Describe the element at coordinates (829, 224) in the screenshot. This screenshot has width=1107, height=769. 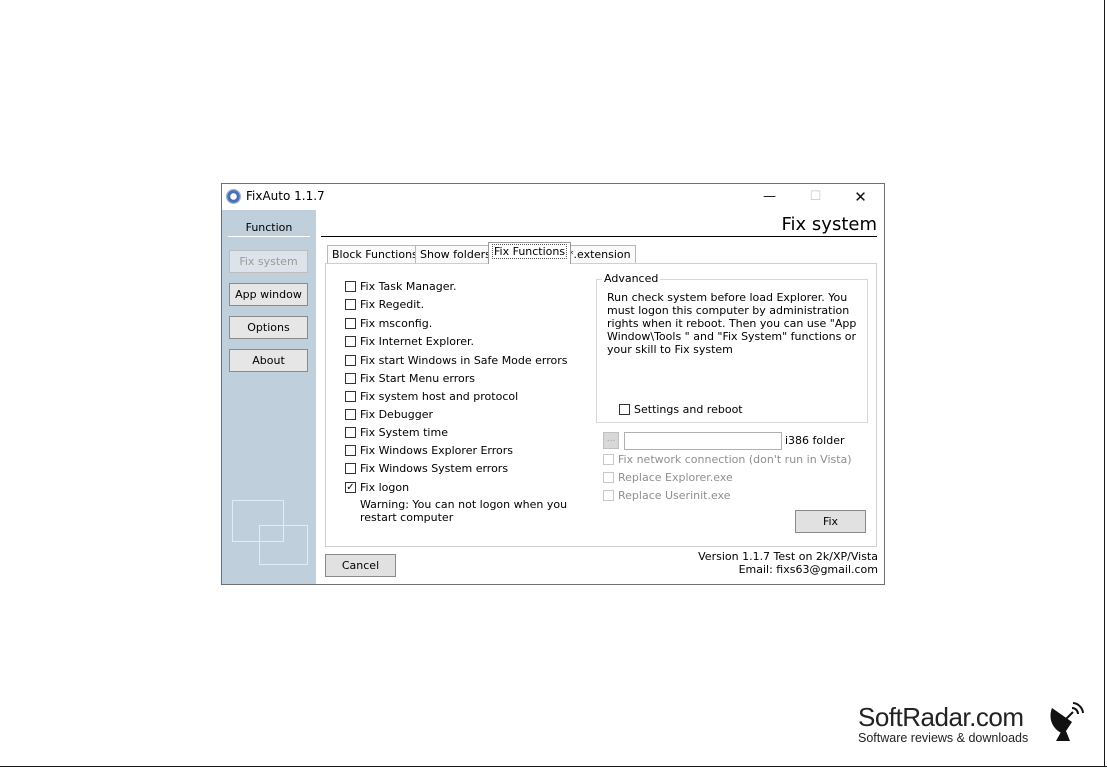
I see `page-title: Fix system` at that location.